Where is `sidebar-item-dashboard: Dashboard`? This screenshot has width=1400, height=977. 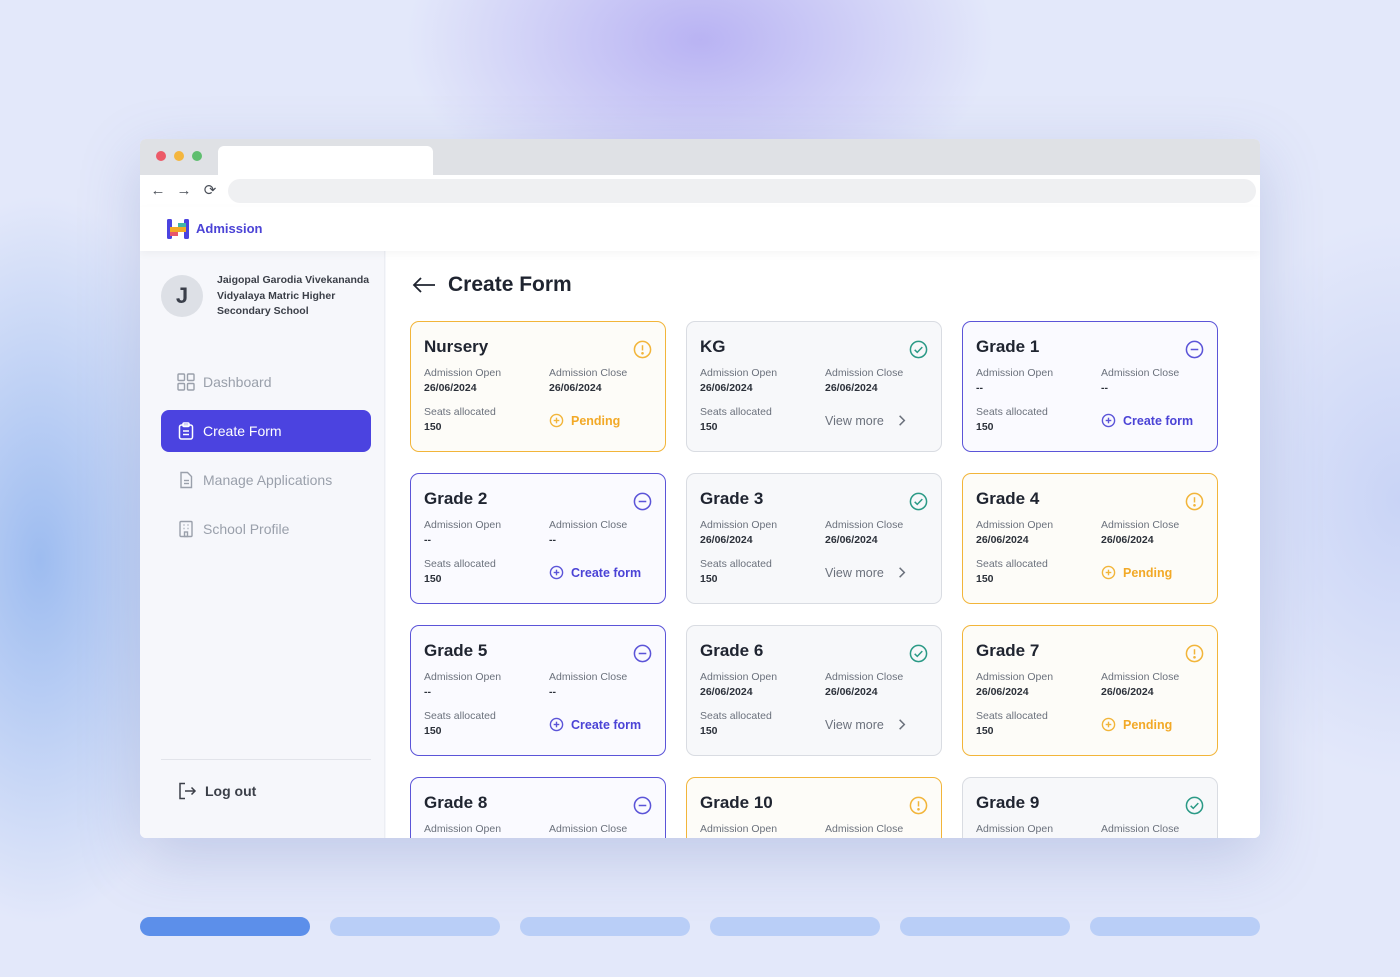 sidebar-item-dashboard: Dashboard is located at coordinates (266, 382).